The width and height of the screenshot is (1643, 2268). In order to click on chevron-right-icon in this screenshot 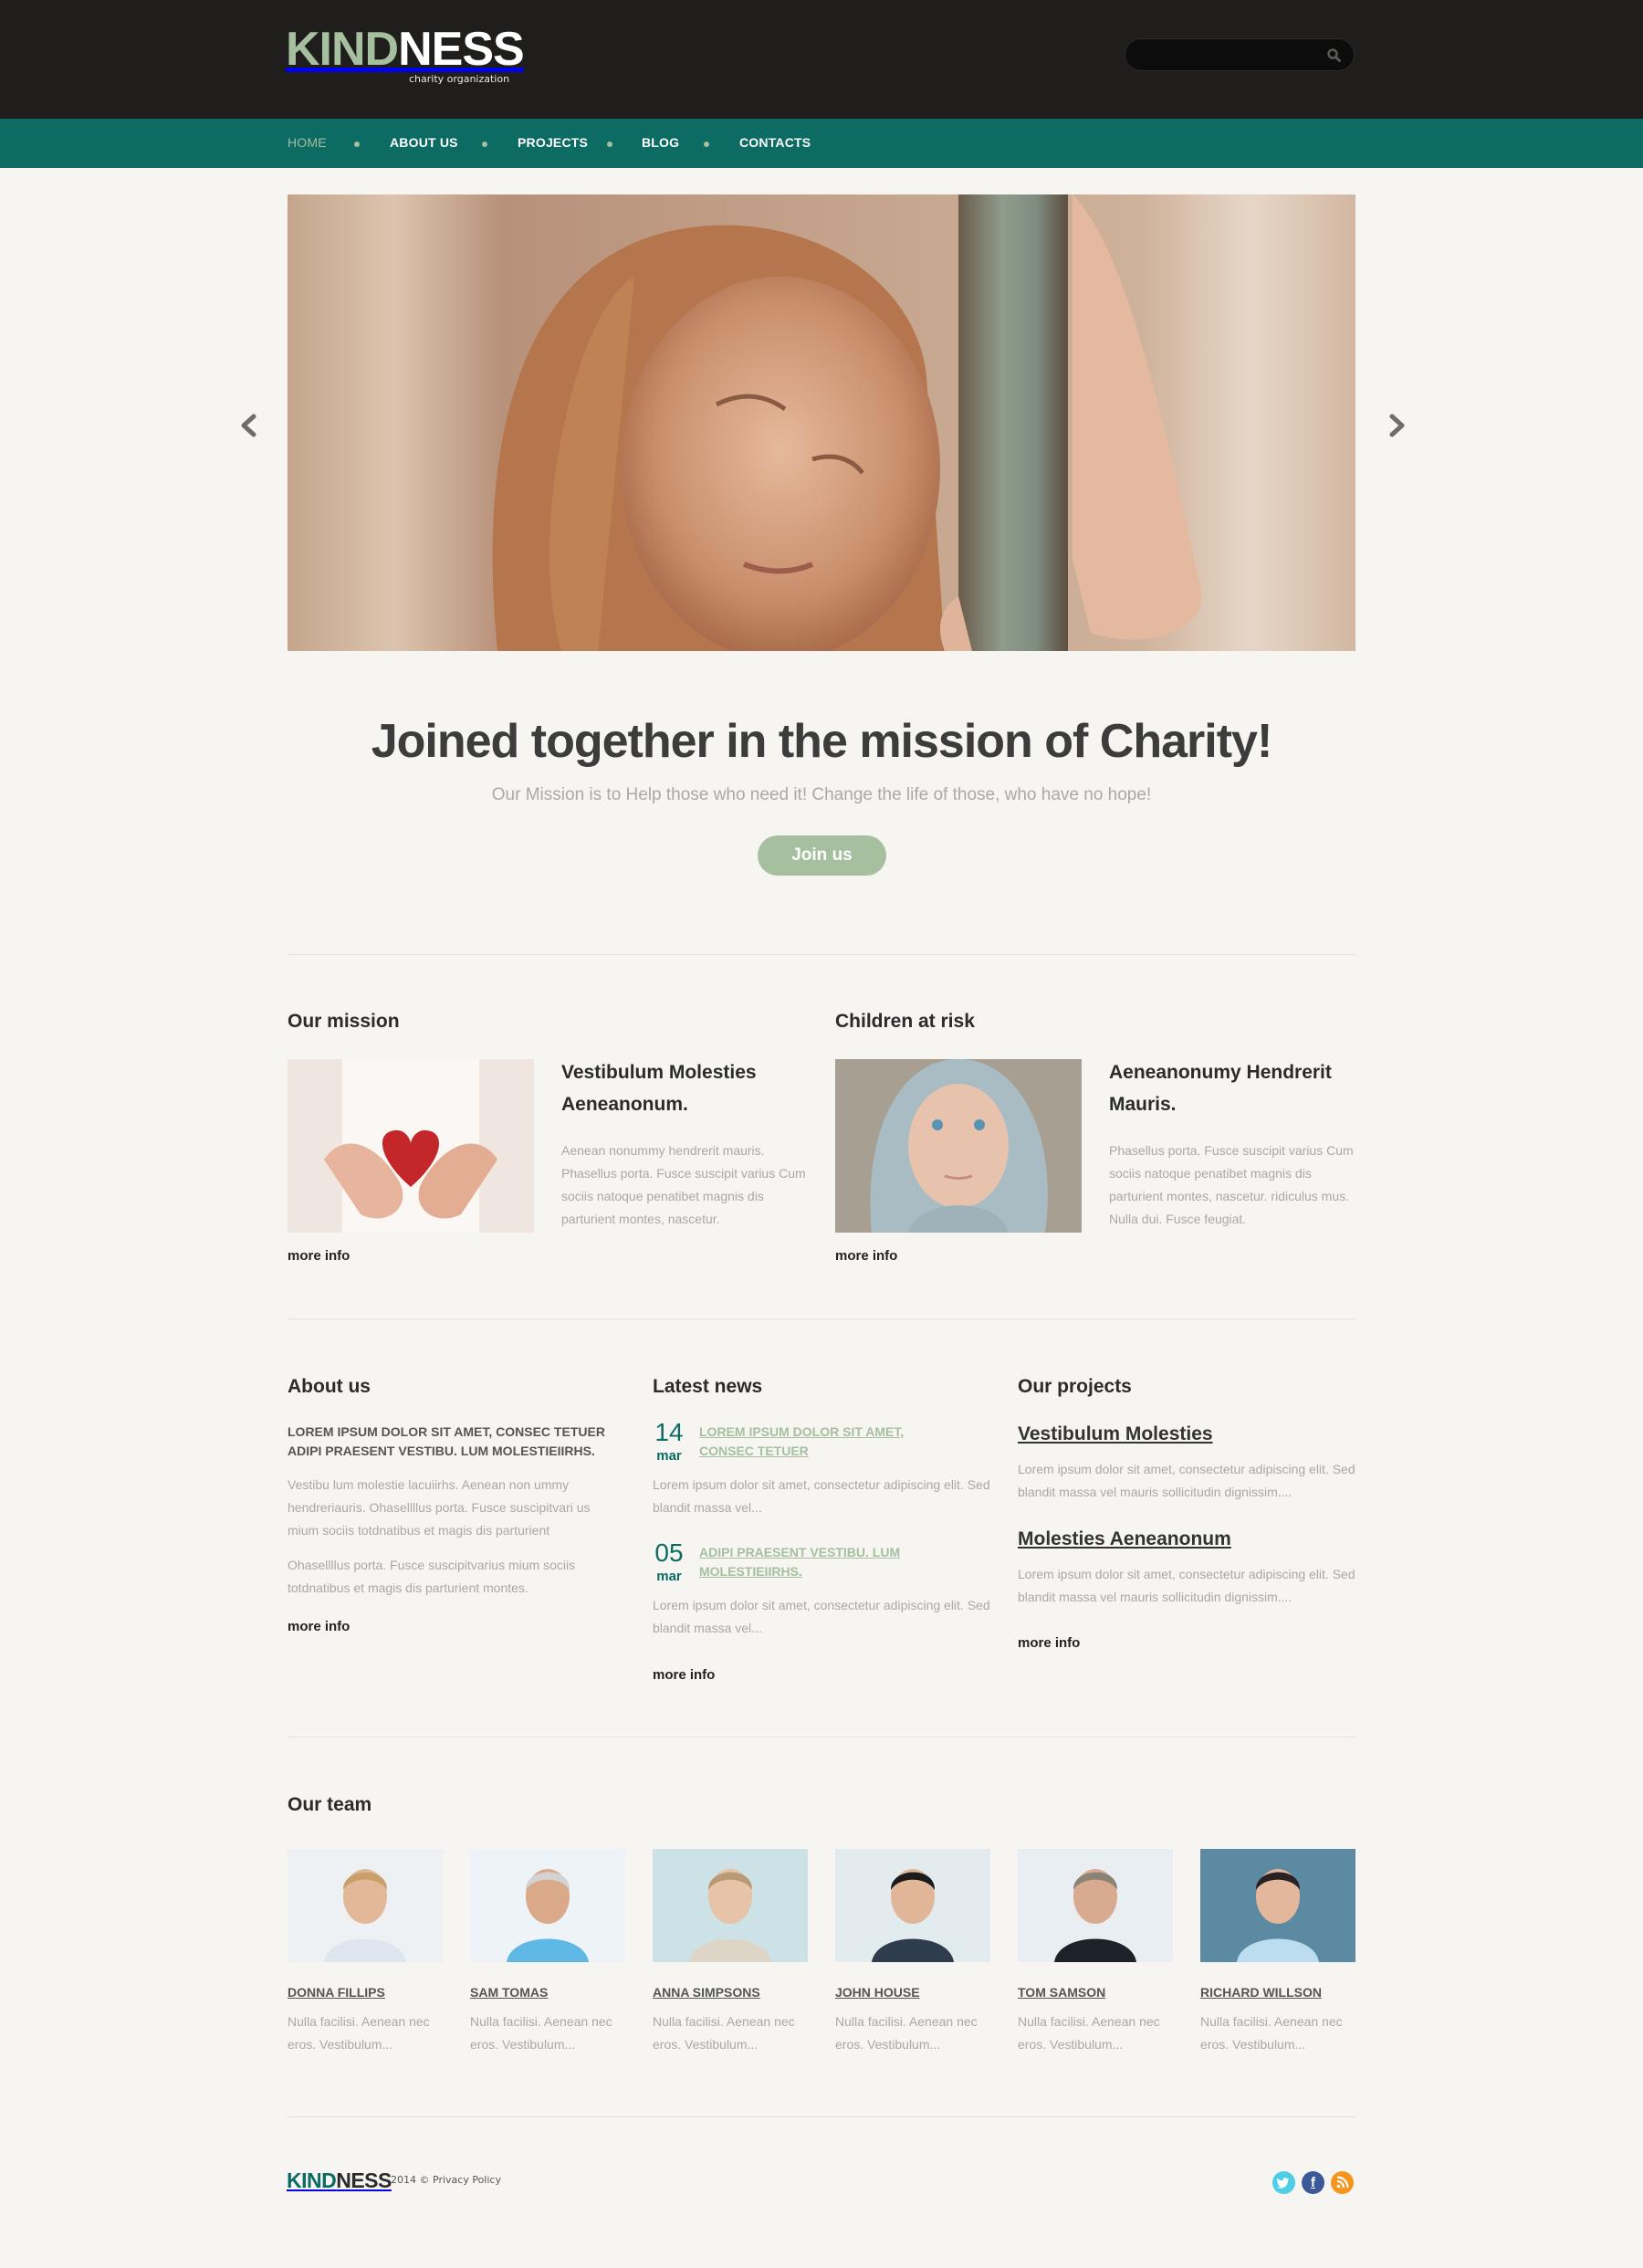, I will do `click(1397, 425)`.